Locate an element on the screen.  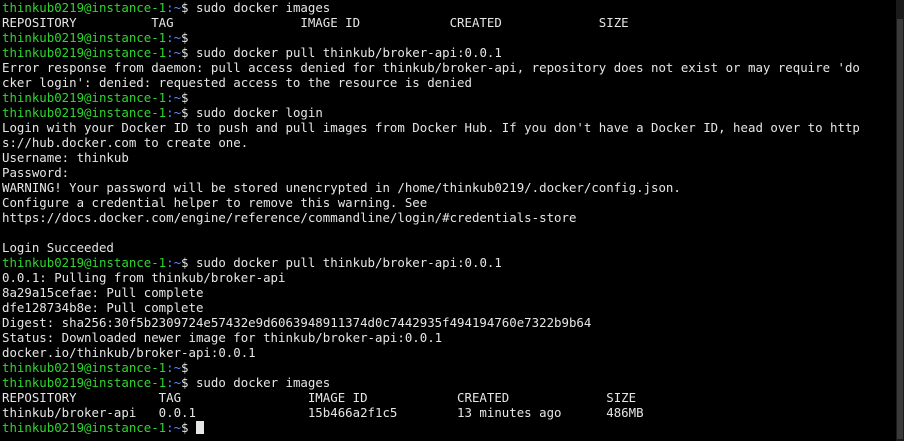
output-line: 8a29a15cefae: Pull complete is located at coordinates (103, 292).